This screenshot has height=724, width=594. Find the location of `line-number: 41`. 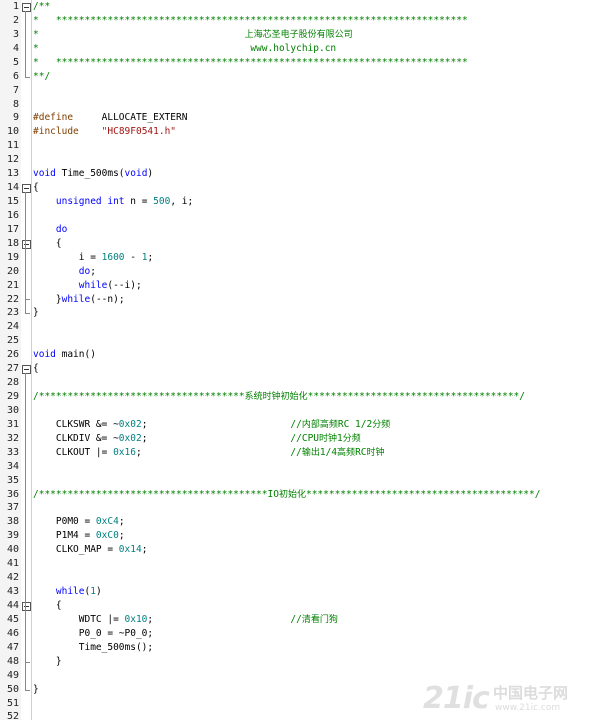

line-number: 41 is located at coordinates (12, 564).